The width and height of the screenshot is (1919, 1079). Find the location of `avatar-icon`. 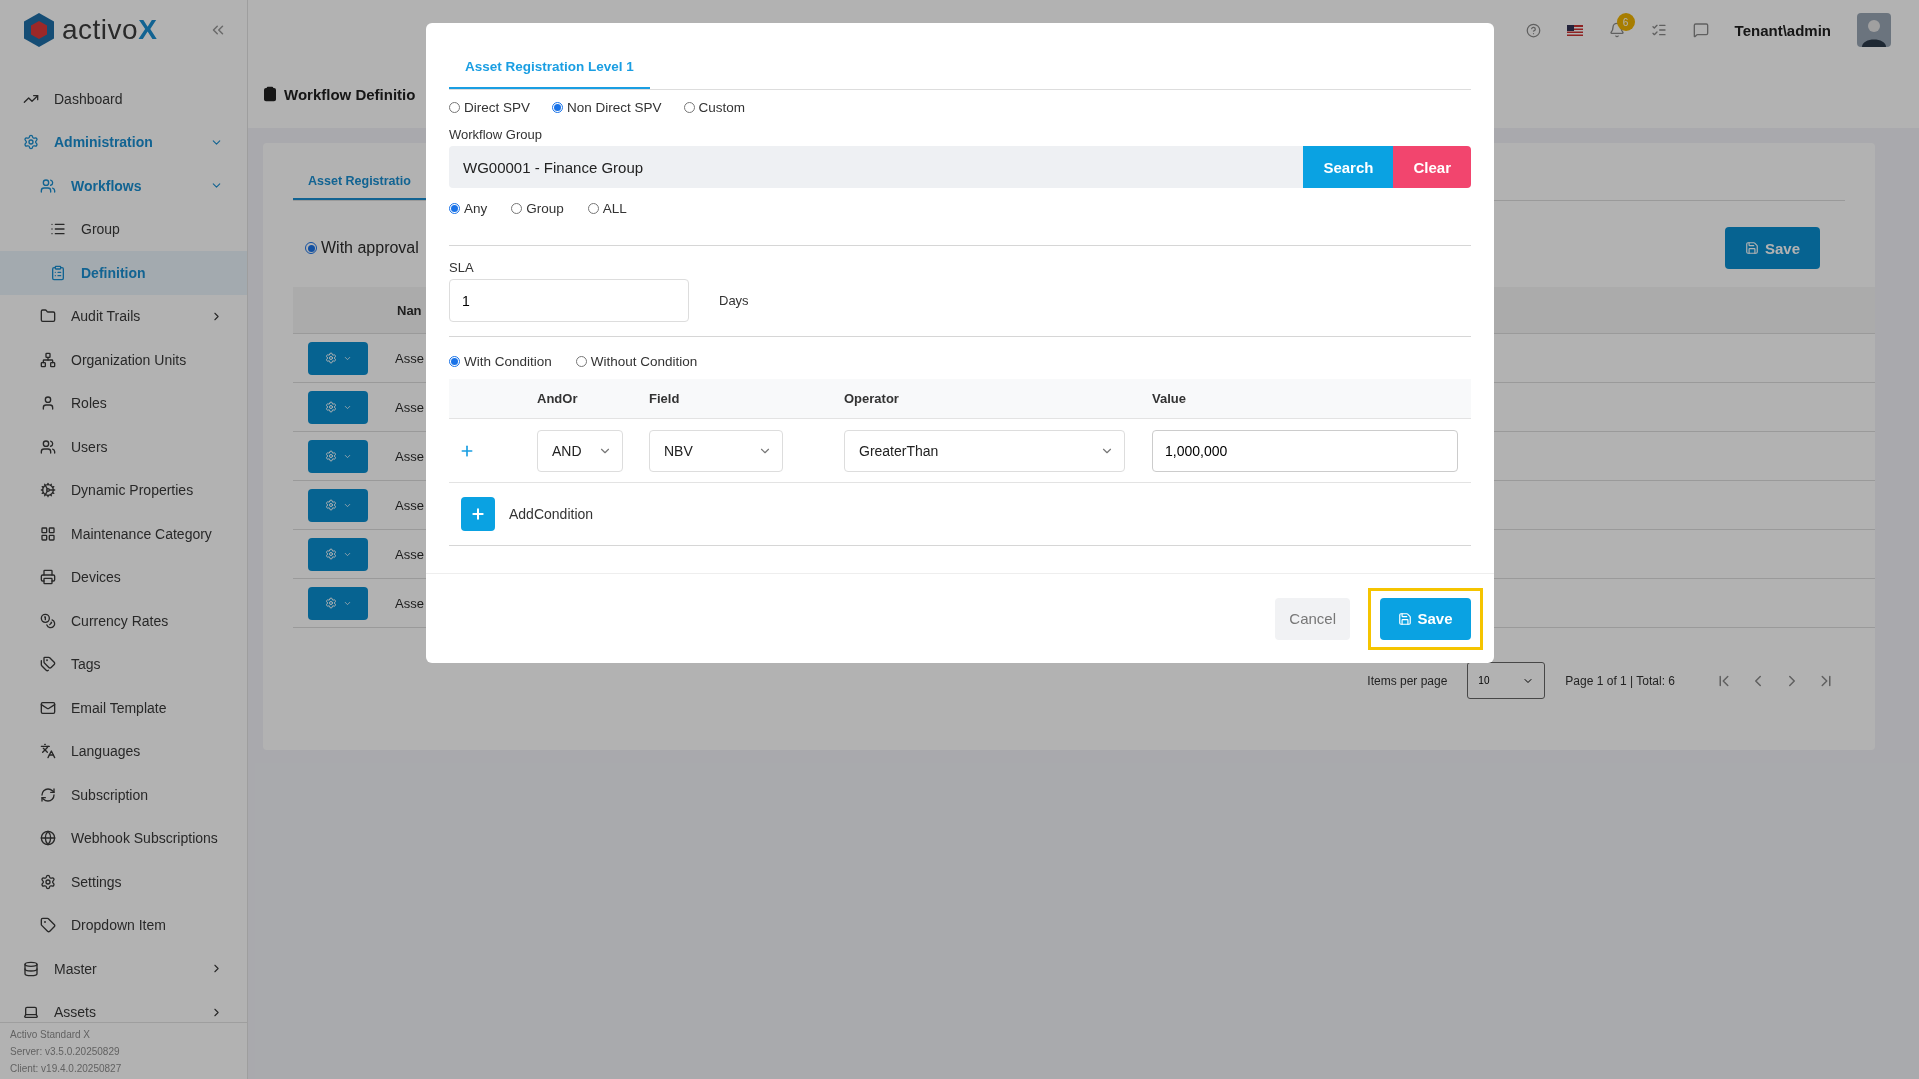

avatar-icon is located at coordinates (1874, 30).